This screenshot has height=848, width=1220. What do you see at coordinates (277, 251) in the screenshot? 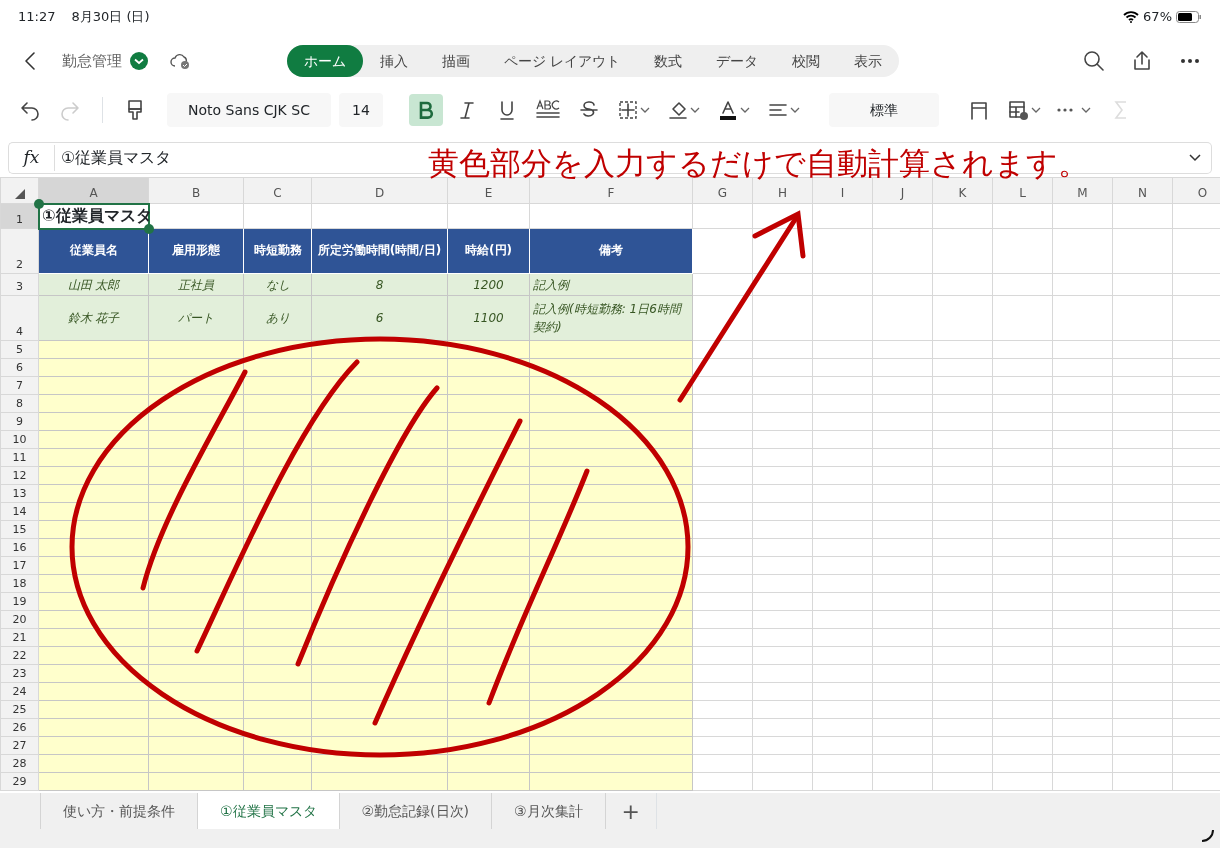
I see `column-heading: 時短勤務` at bounding box center [277, 251].